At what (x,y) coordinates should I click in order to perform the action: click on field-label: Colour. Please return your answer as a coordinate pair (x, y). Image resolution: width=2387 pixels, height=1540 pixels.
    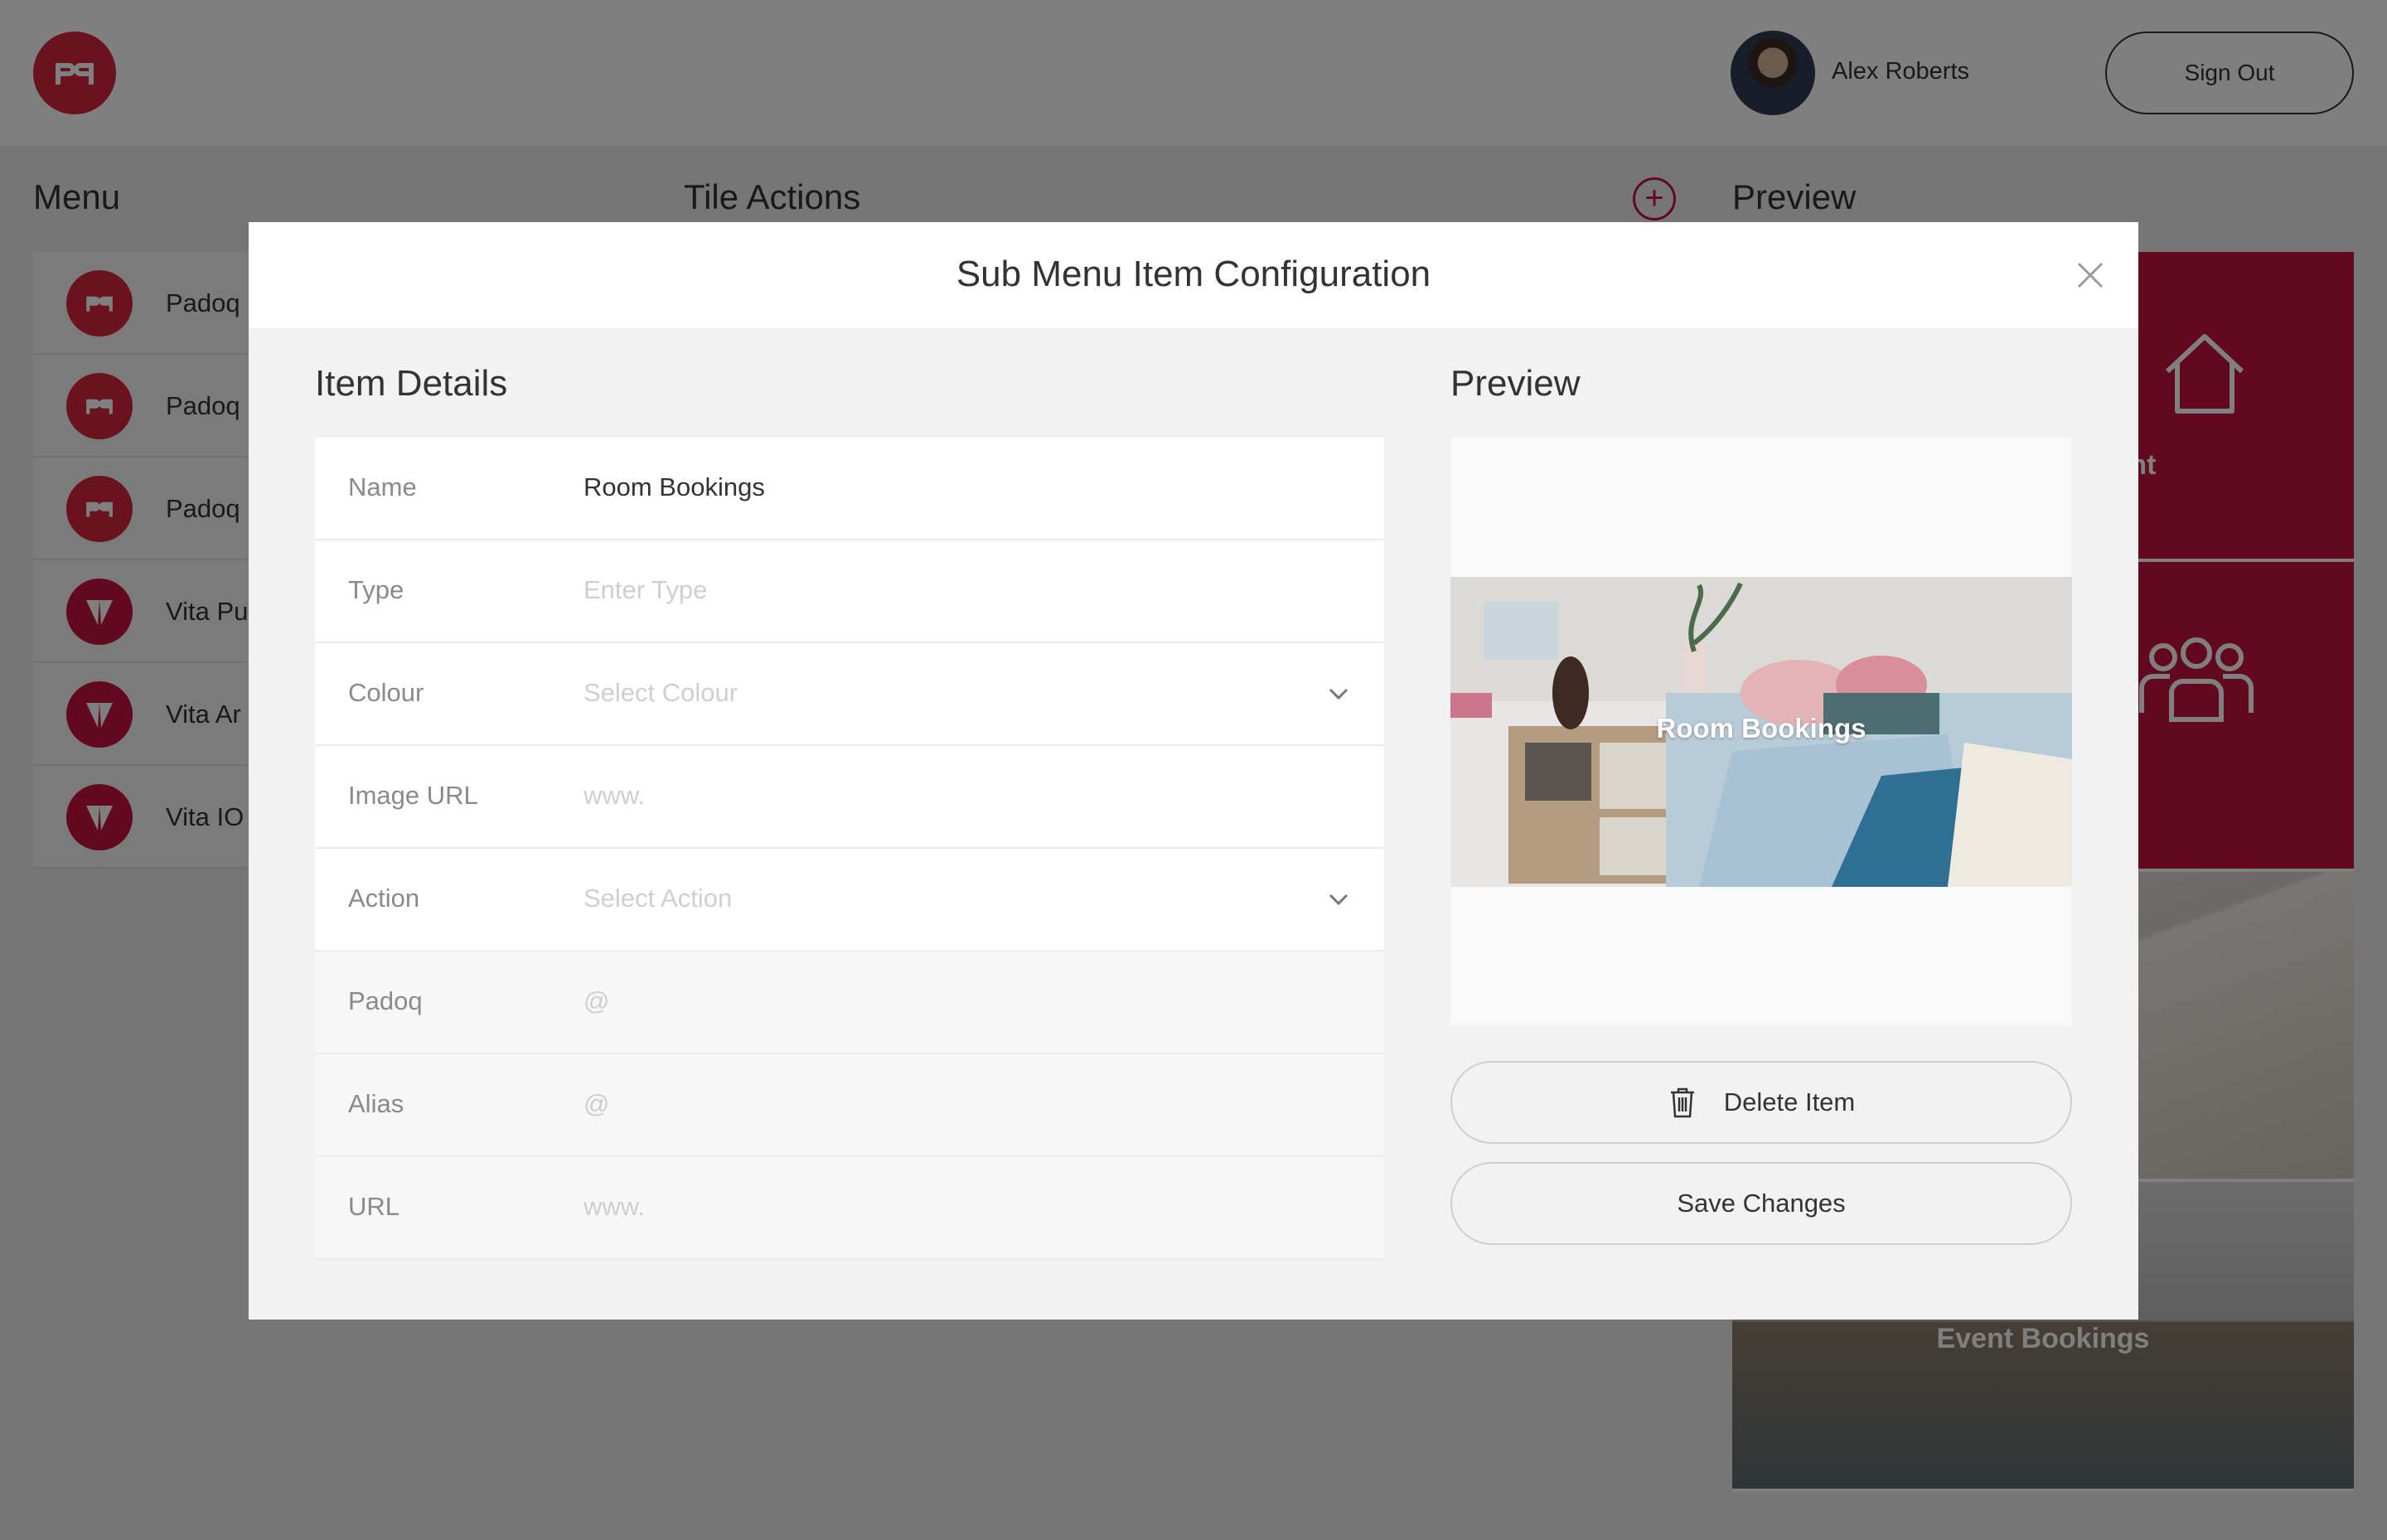
    Looking at the image, I should click on (386, 692).